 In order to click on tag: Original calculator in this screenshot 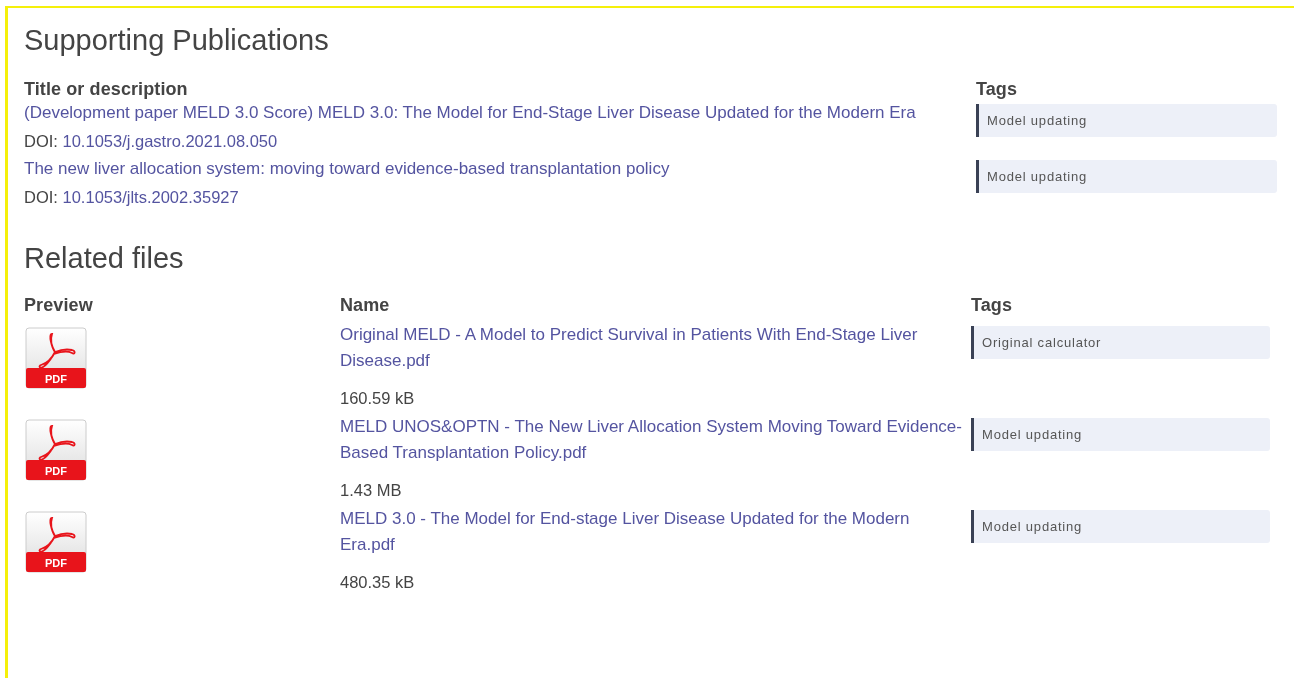, I will do `click(1120, 342)`.